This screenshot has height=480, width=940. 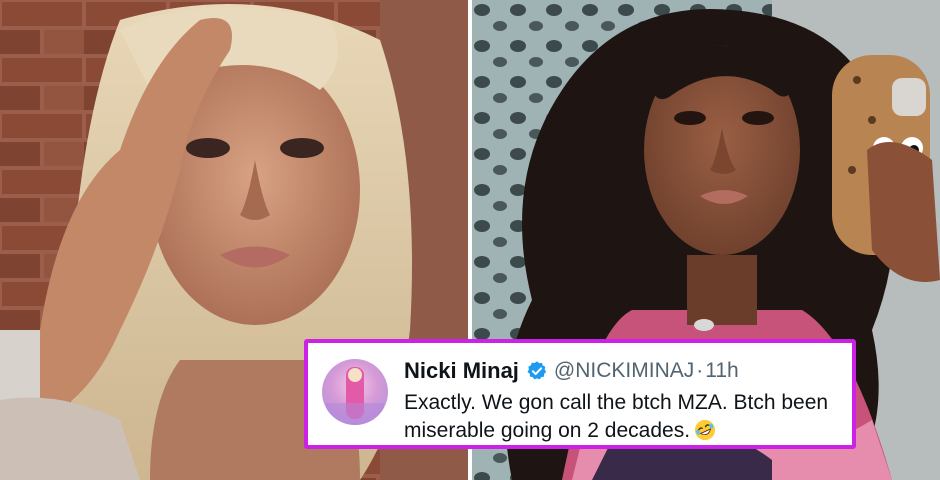 I want to click on timestamp: 11h, so click(x=721, y=371).